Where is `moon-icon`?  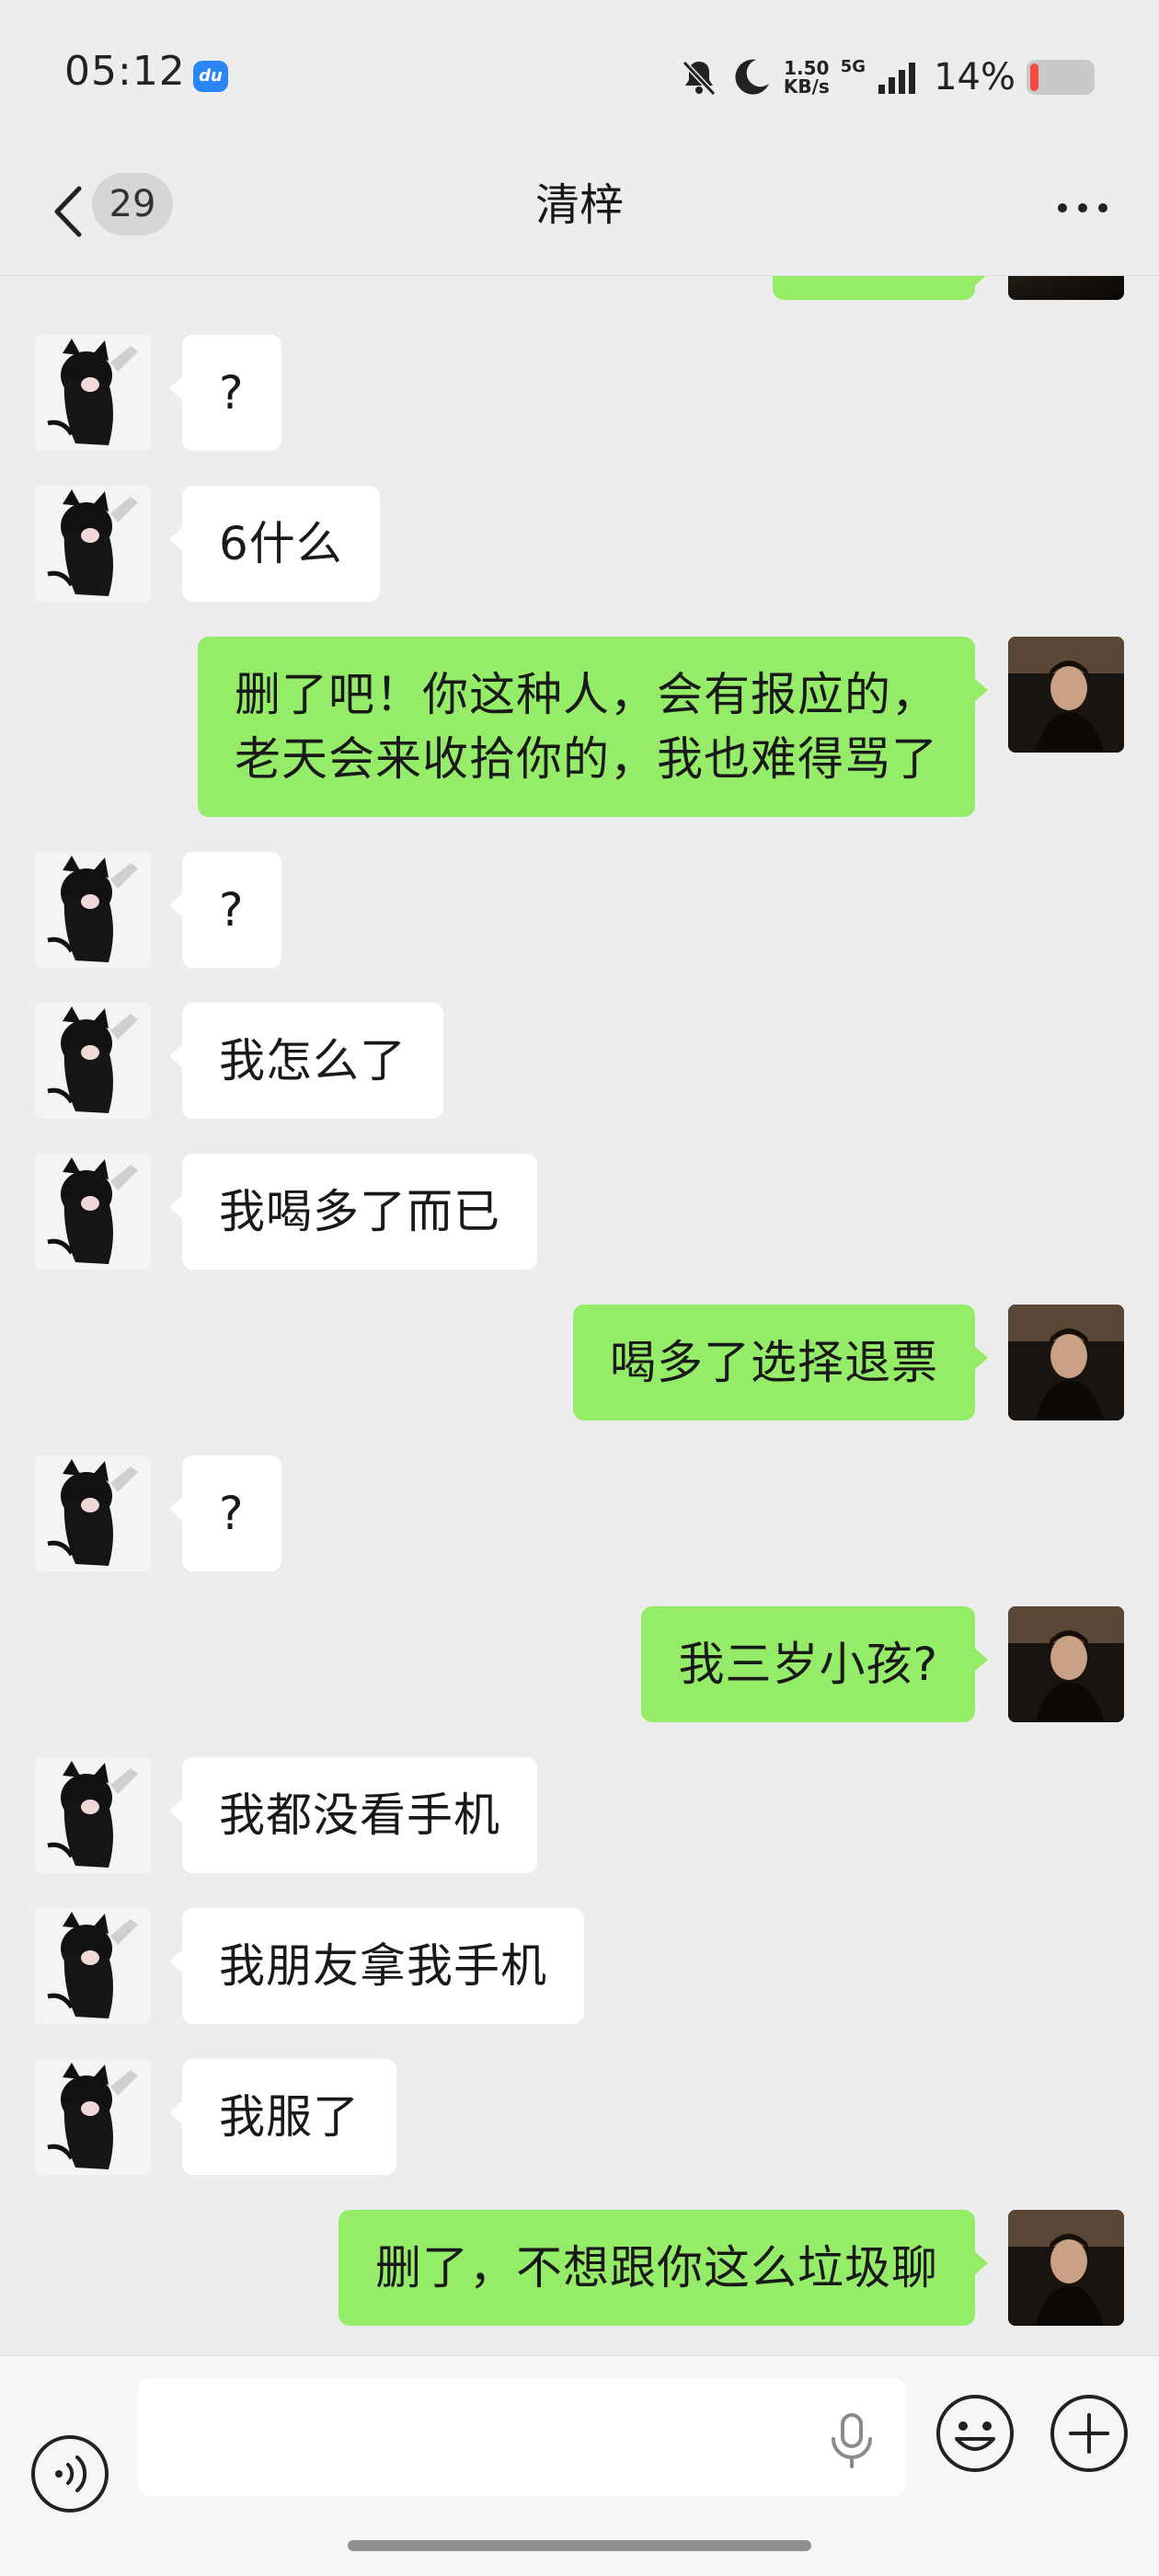
moon-icon is located at coordinates (752, 77).